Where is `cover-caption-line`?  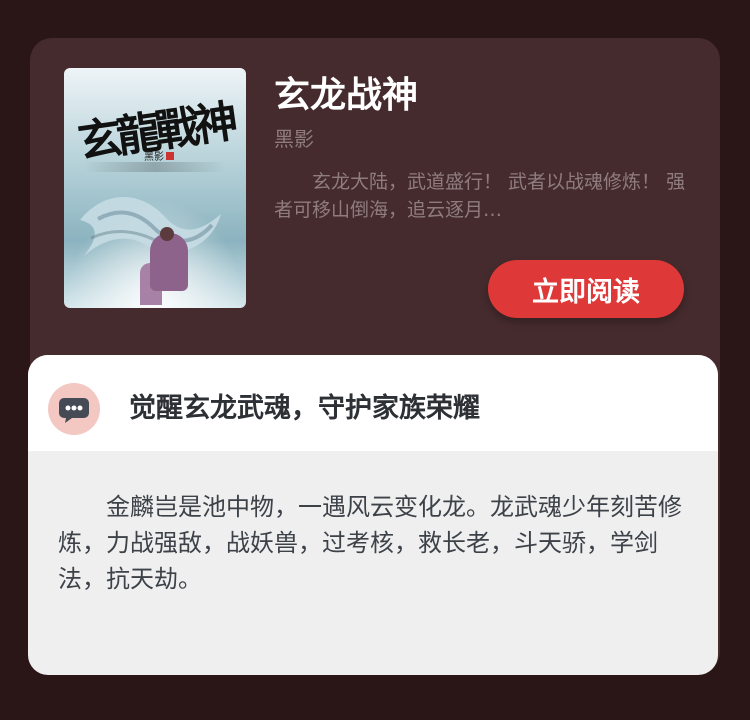
cover-caption-line is located at coordinates (155, 167).